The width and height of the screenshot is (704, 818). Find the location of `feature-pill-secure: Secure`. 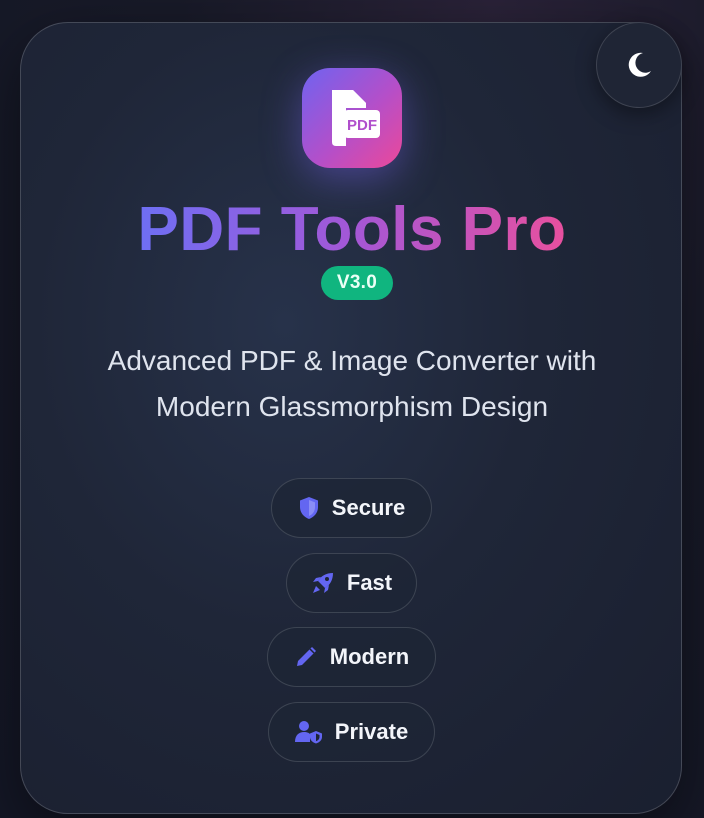

feature-pill-secure: Secure is located at coordinates (351, 508).